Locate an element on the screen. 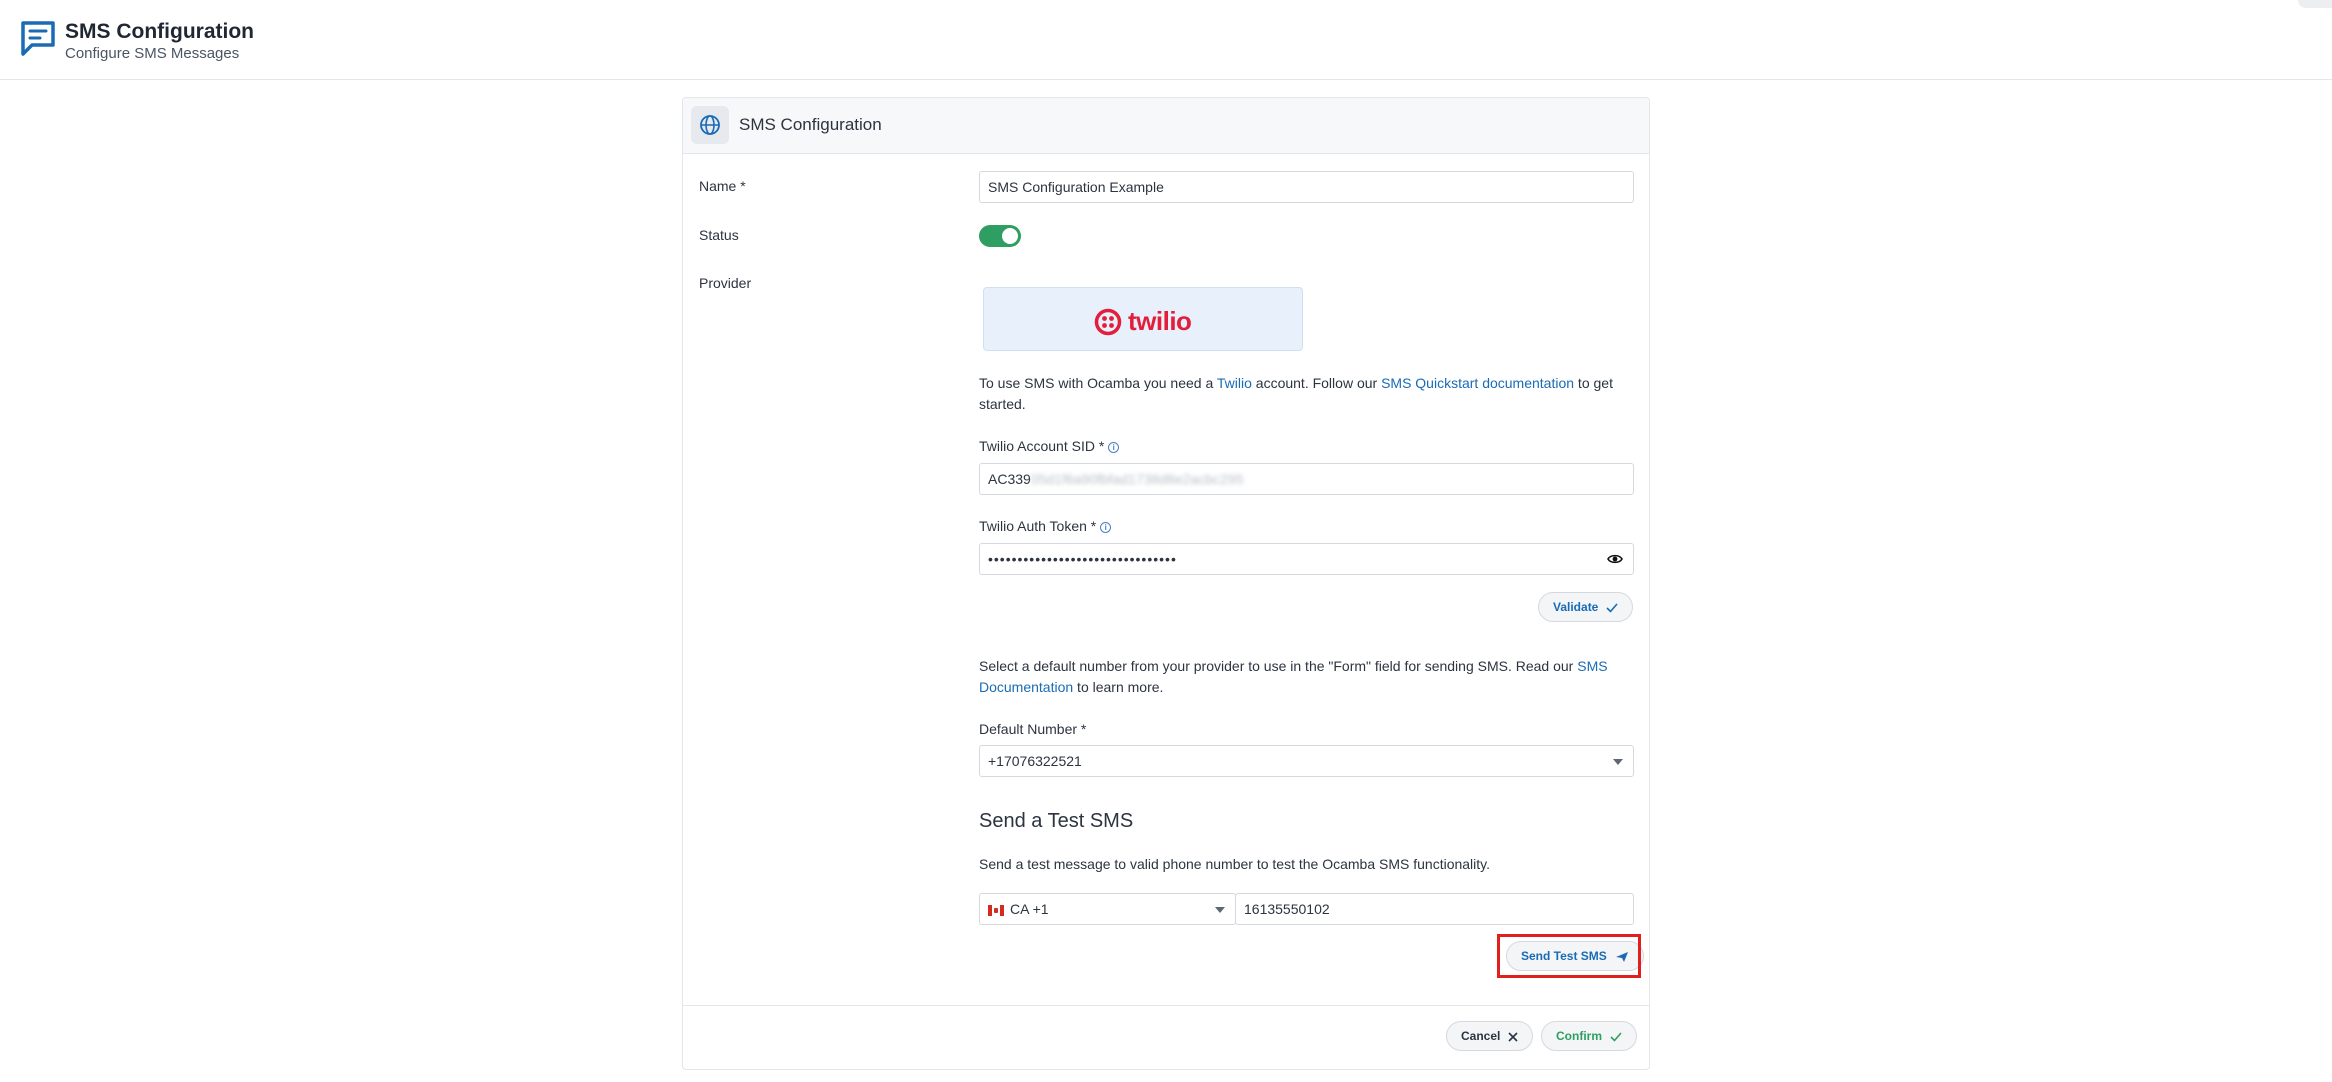 The width and height of the screenshot is (2332, 1082). globe-icon is located at coordinates (710, 125).